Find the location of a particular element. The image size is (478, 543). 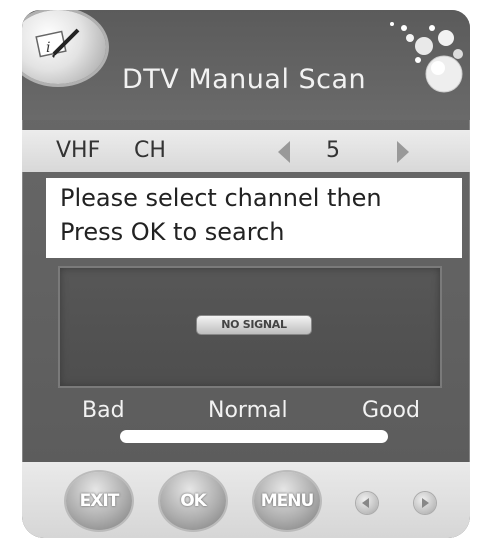

band-label: VHF is located at coordinates (78, 150).